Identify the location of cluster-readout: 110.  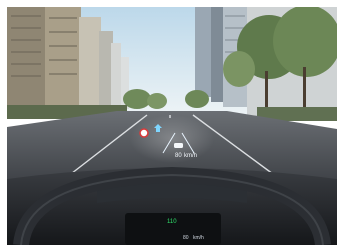
(172, 222).